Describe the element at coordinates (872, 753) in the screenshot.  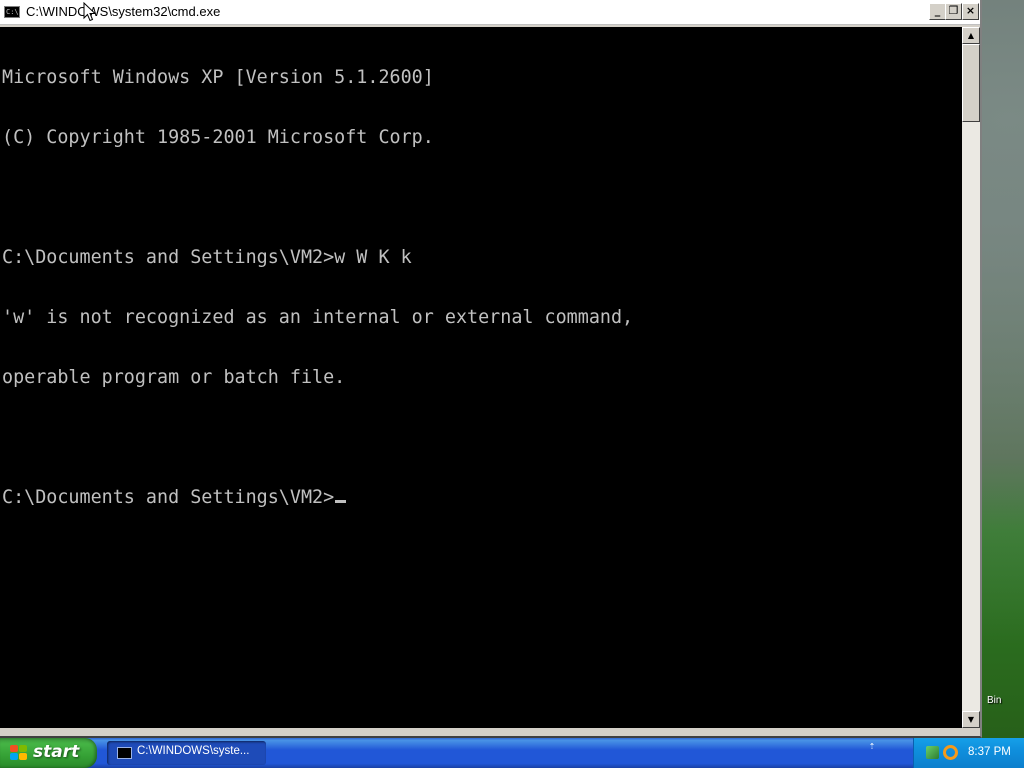
I see `tray-expand-icon: ⇡` at that location.